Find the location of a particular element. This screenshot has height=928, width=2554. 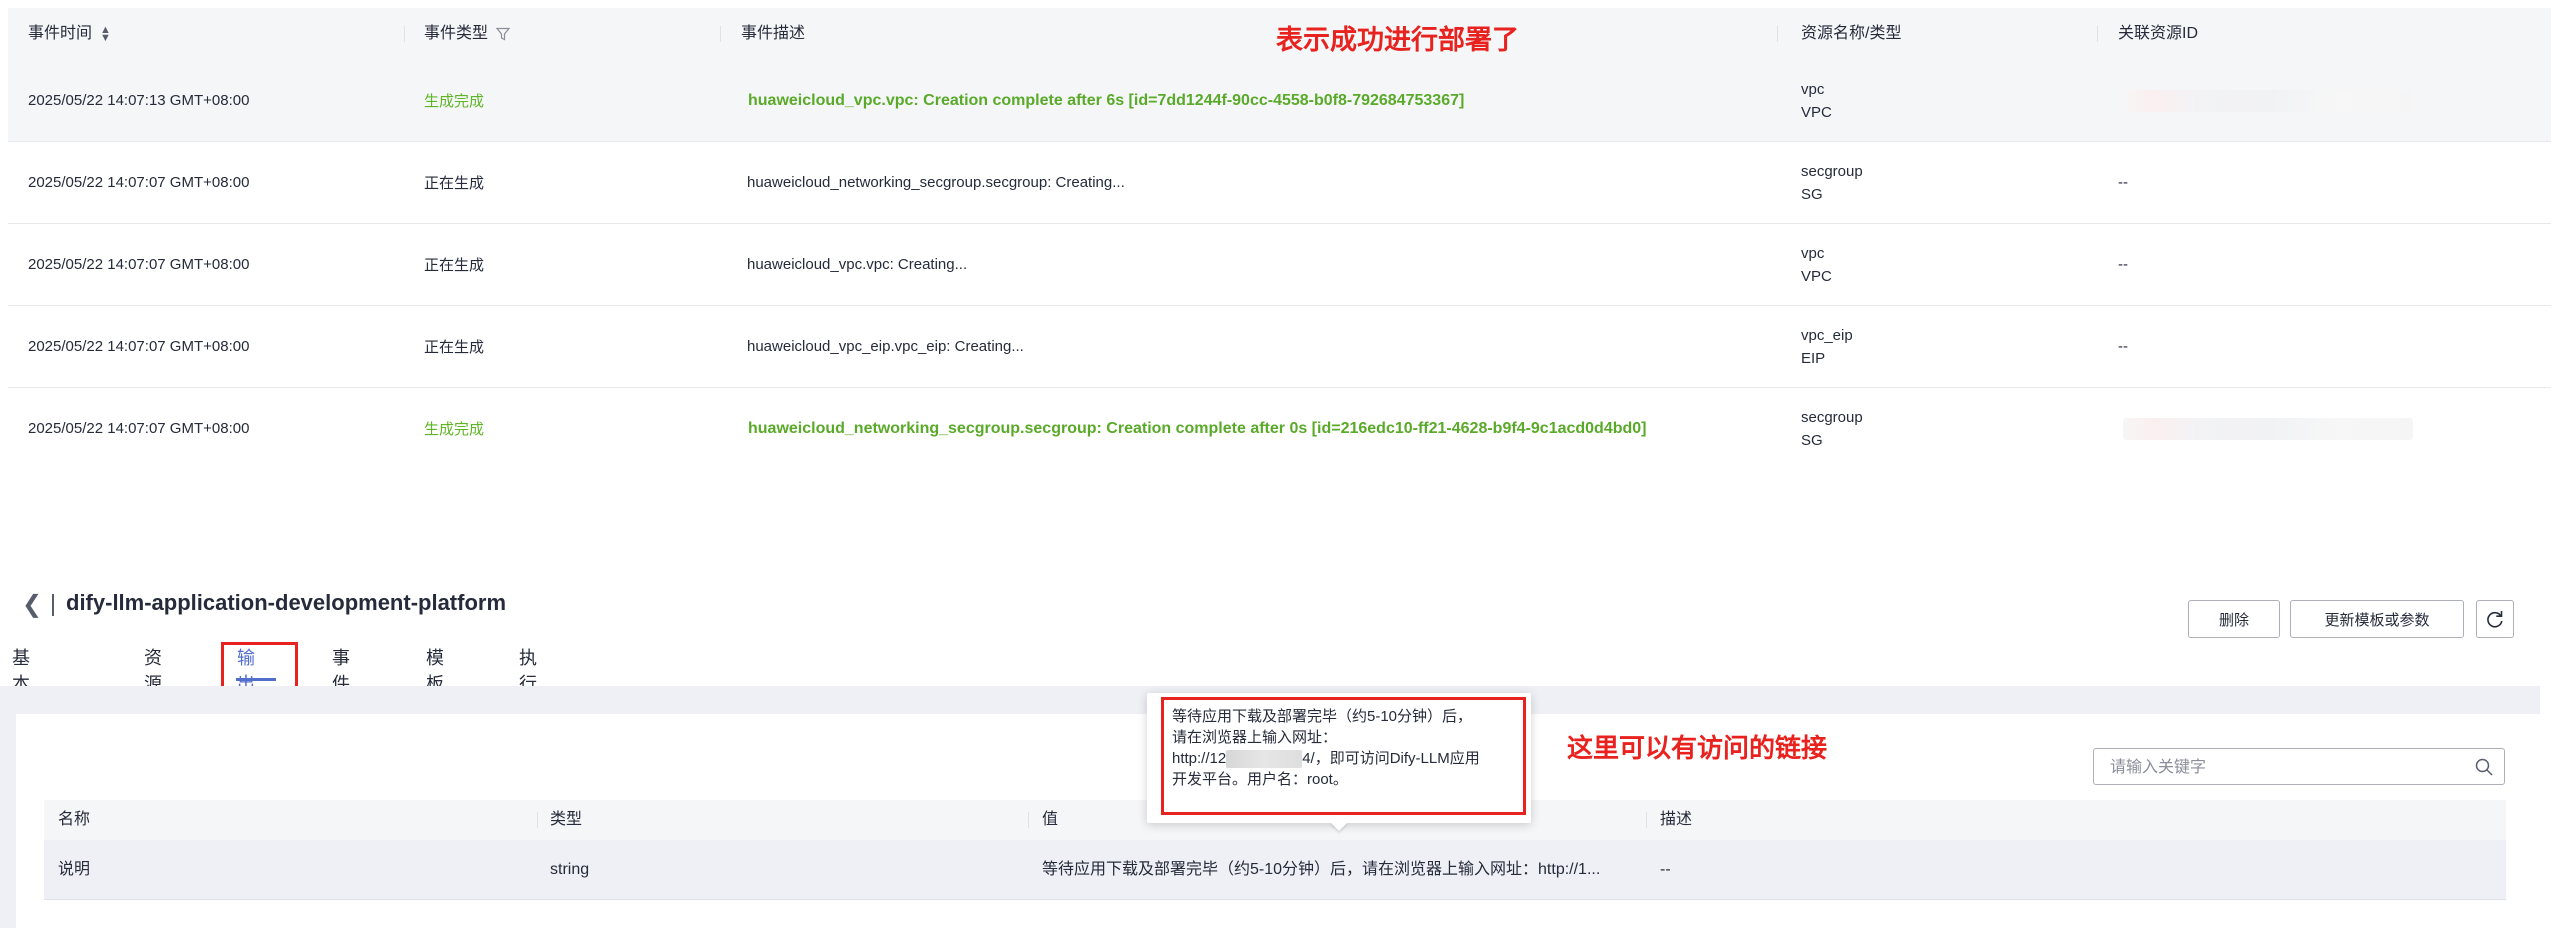

output-type: string is located at coordinates (570, 869).